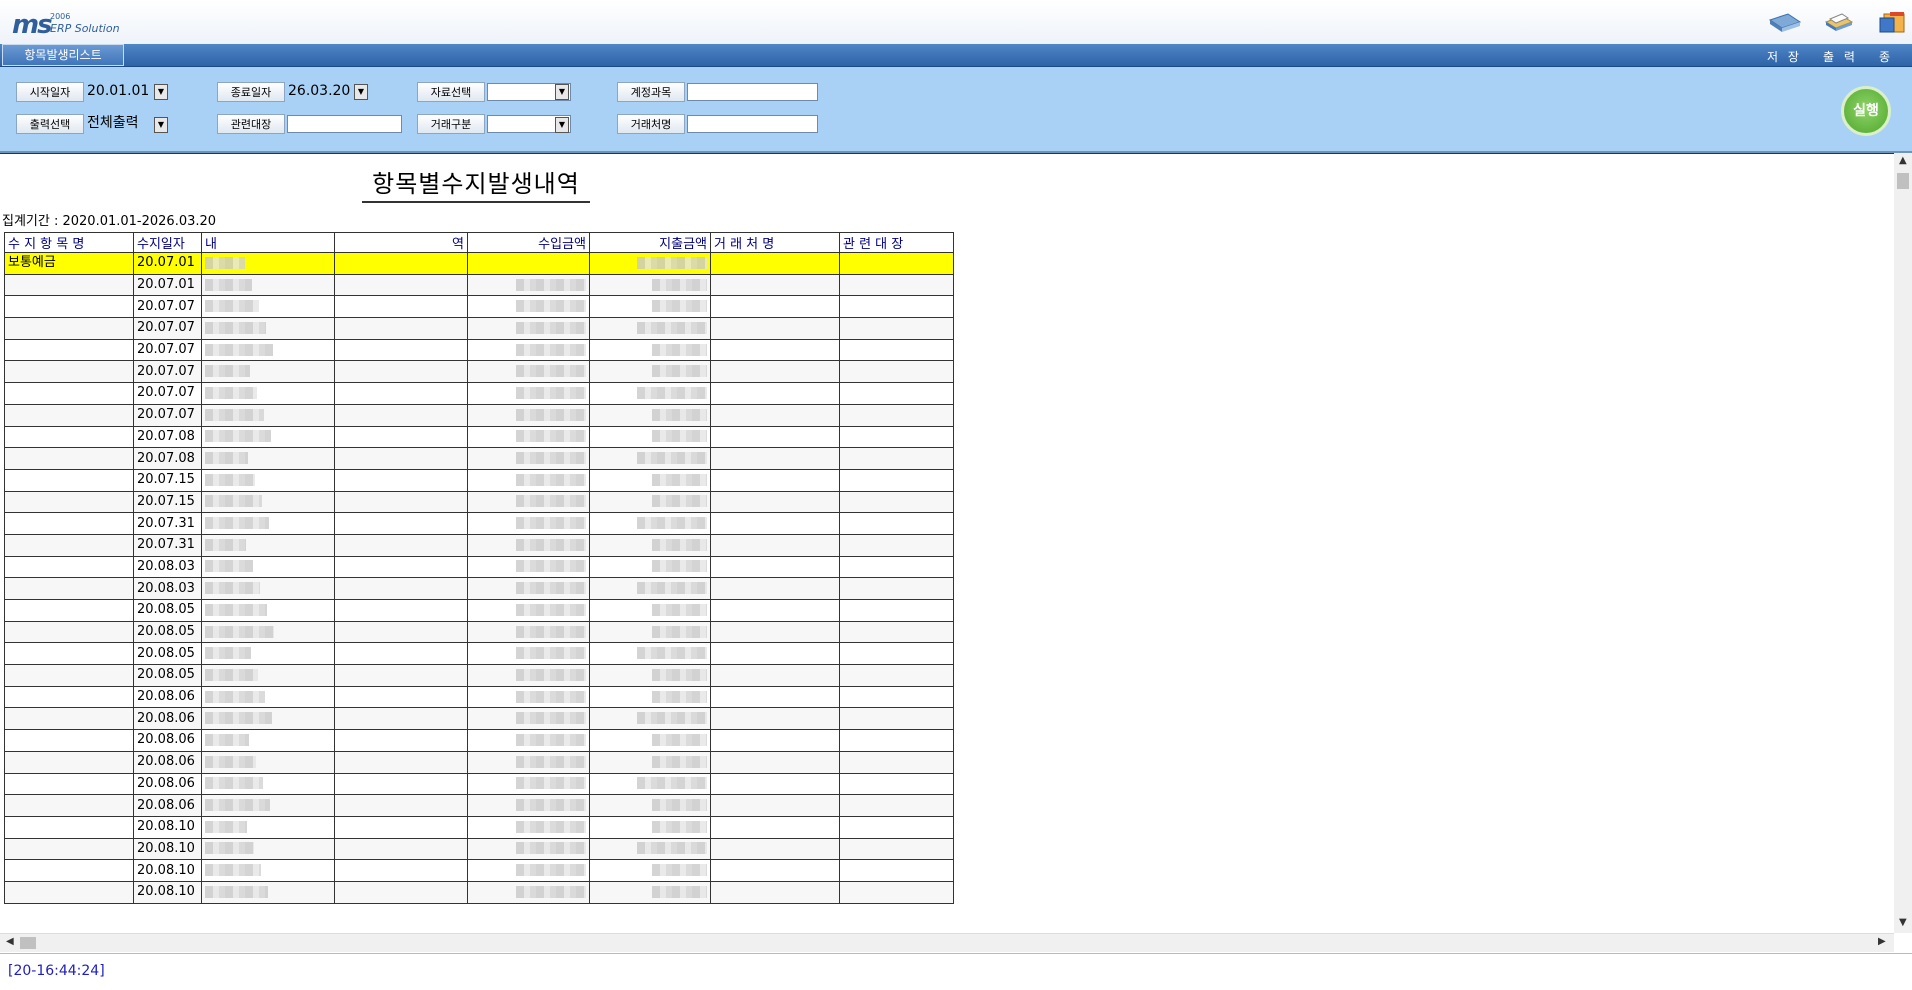 This screenshot has height=990, width=1912. I want to click on account-label: 계정과목, so click(651, 92).